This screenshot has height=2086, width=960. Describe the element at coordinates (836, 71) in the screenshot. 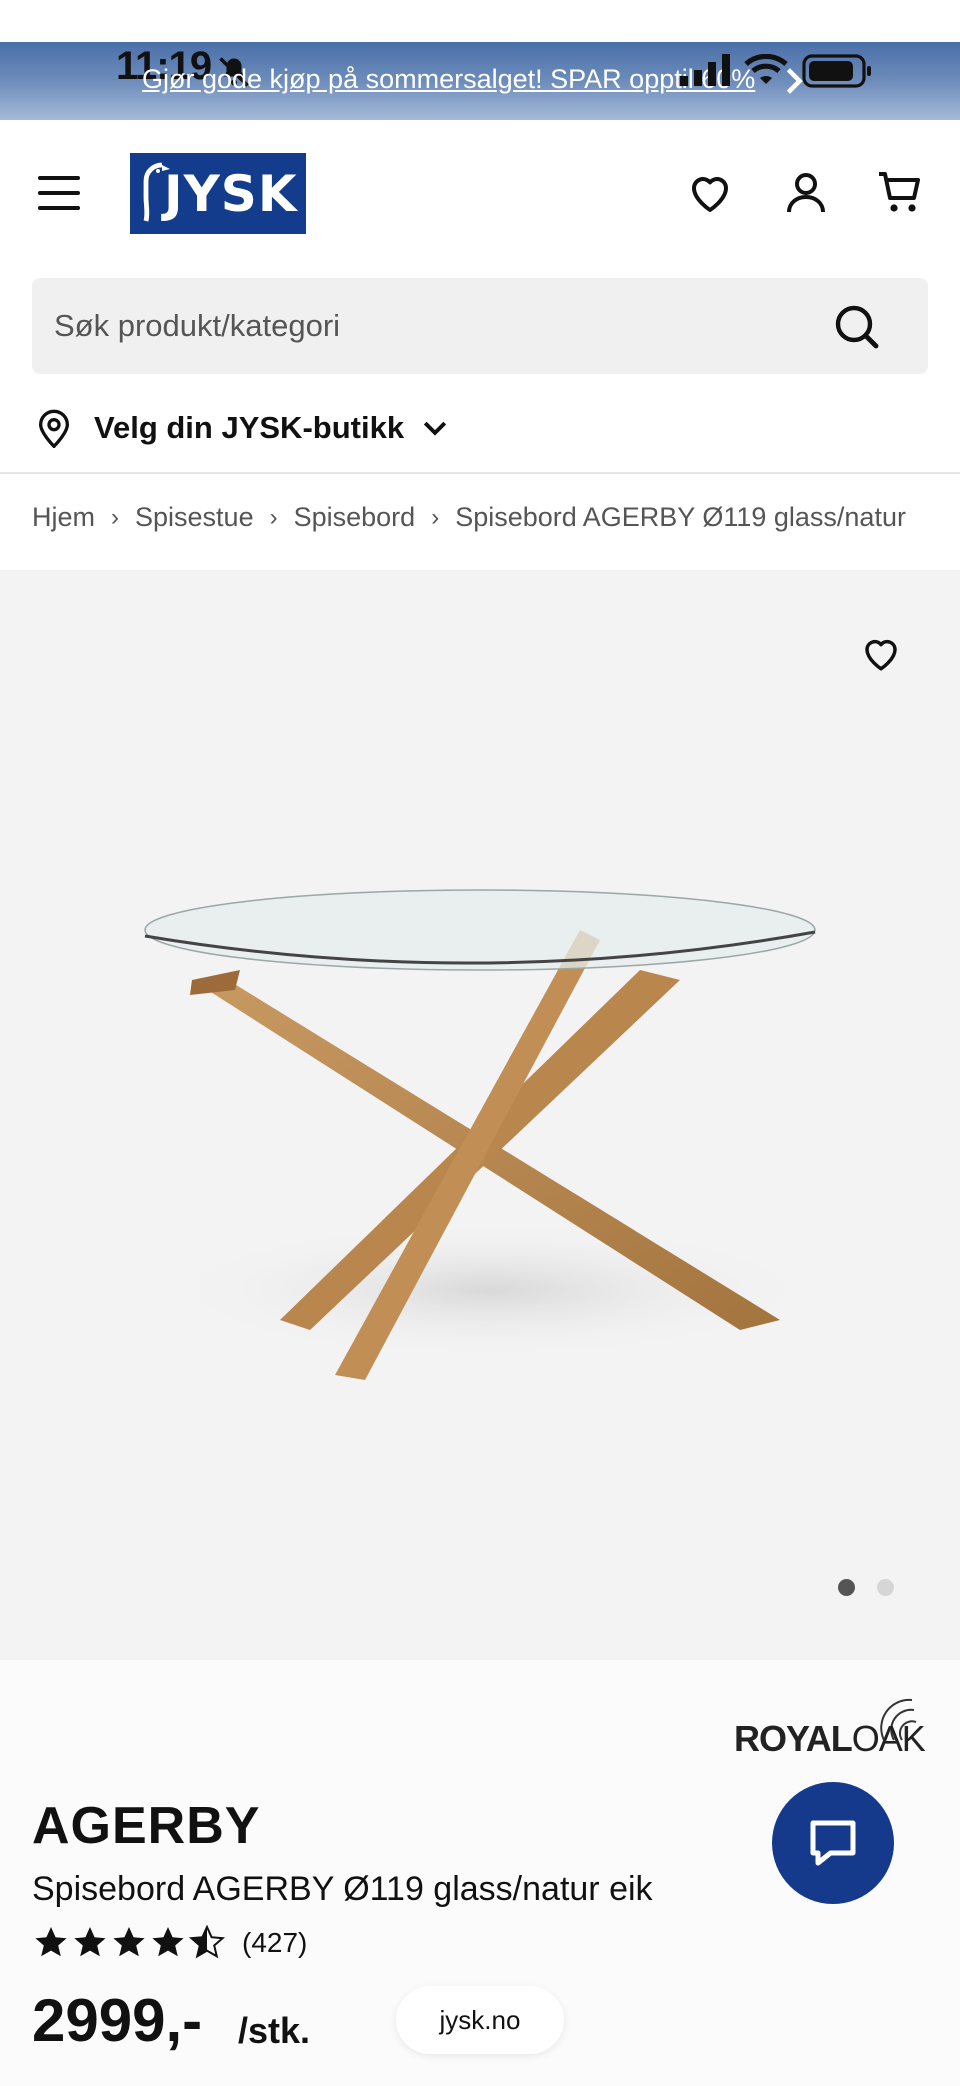

I see `battery-icon` at that location.